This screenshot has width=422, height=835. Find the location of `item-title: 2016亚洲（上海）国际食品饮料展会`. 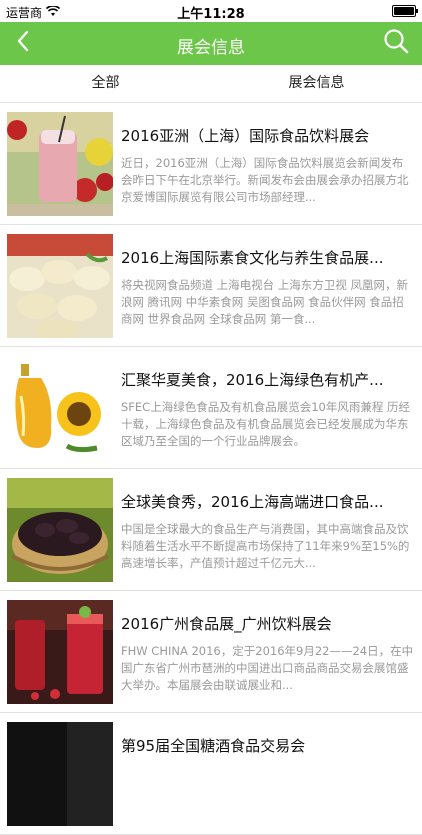

item-title: 2016亚洲（上海）国际食品饮料展会 is located at coordinates (245, 136).